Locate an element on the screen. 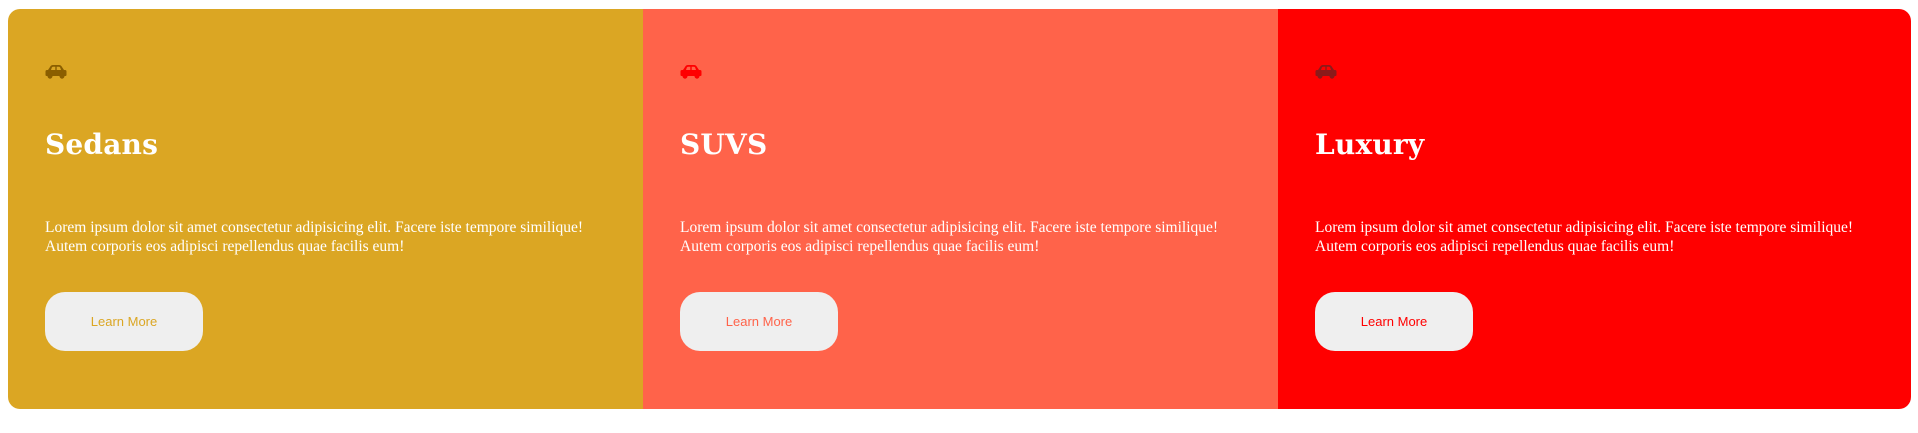 This screenshot has height=433, width=1918. card-title: Sedans is located at coordinates (102, 144).